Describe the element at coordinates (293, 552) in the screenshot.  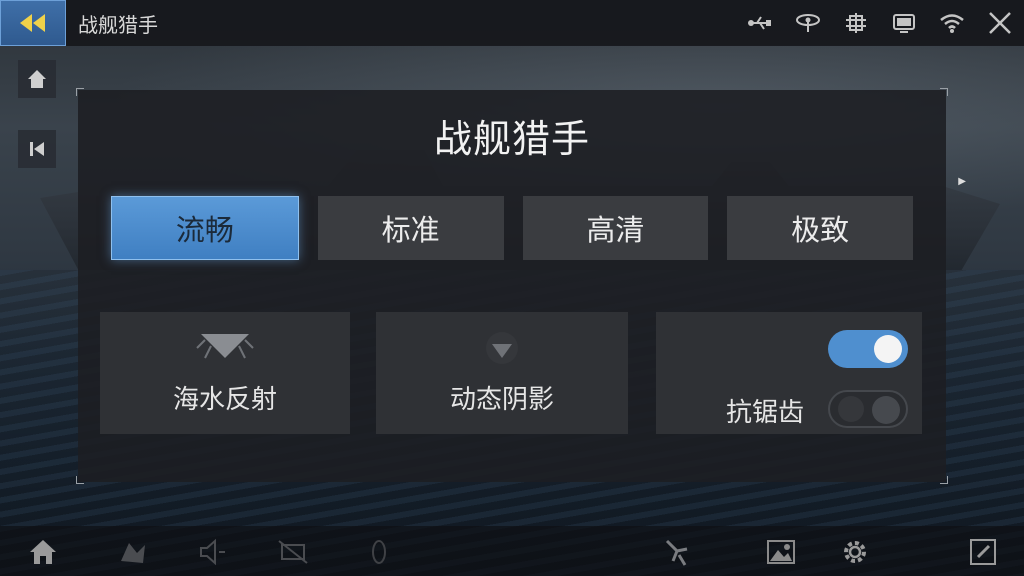
I see `screenshot-icon` at that location.